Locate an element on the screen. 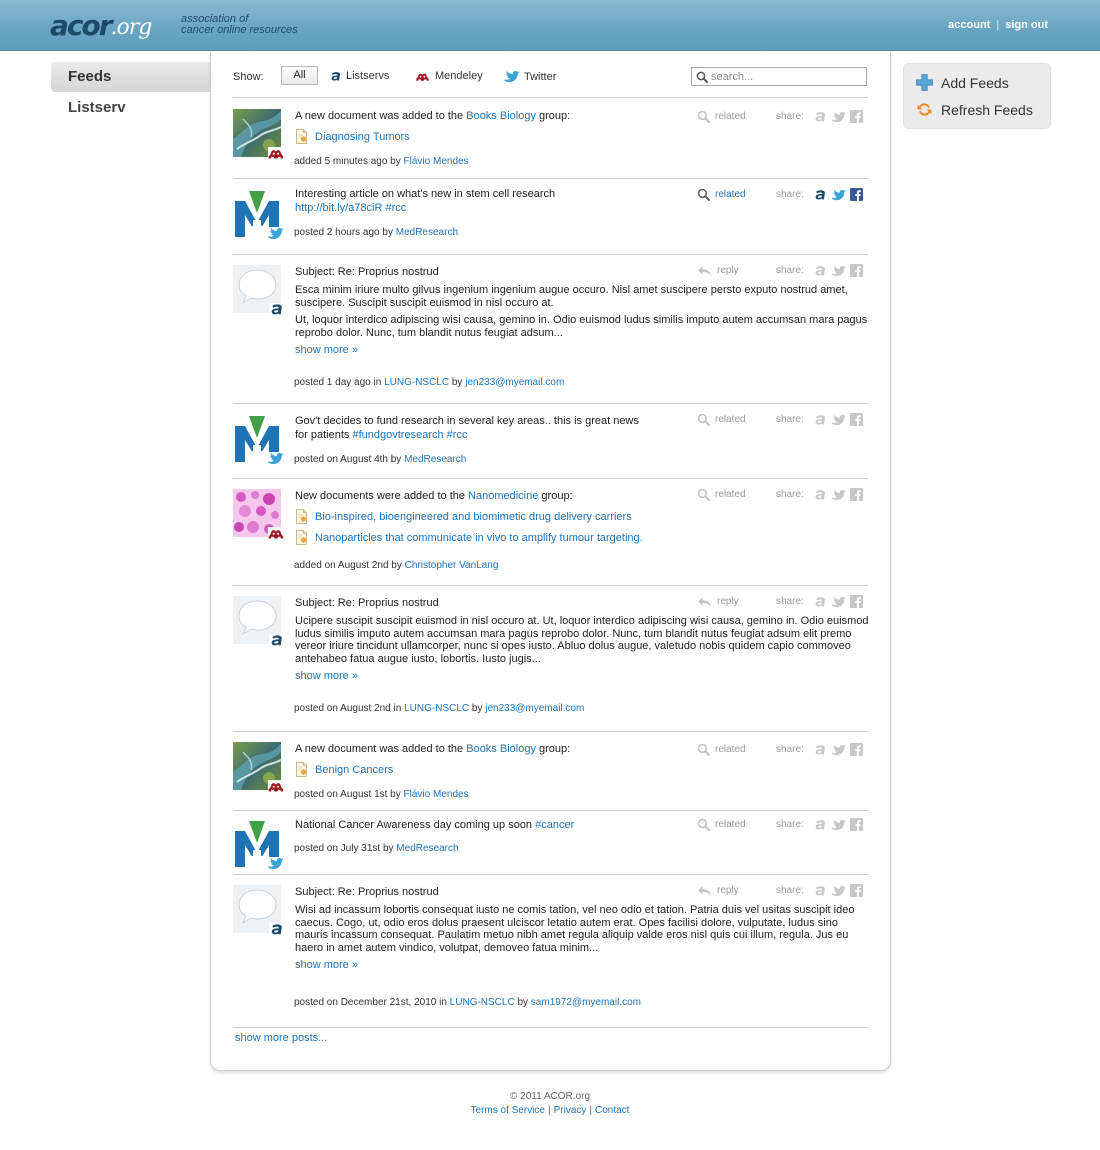  acor-logo: acor .org is located at coordinates (101, 26).